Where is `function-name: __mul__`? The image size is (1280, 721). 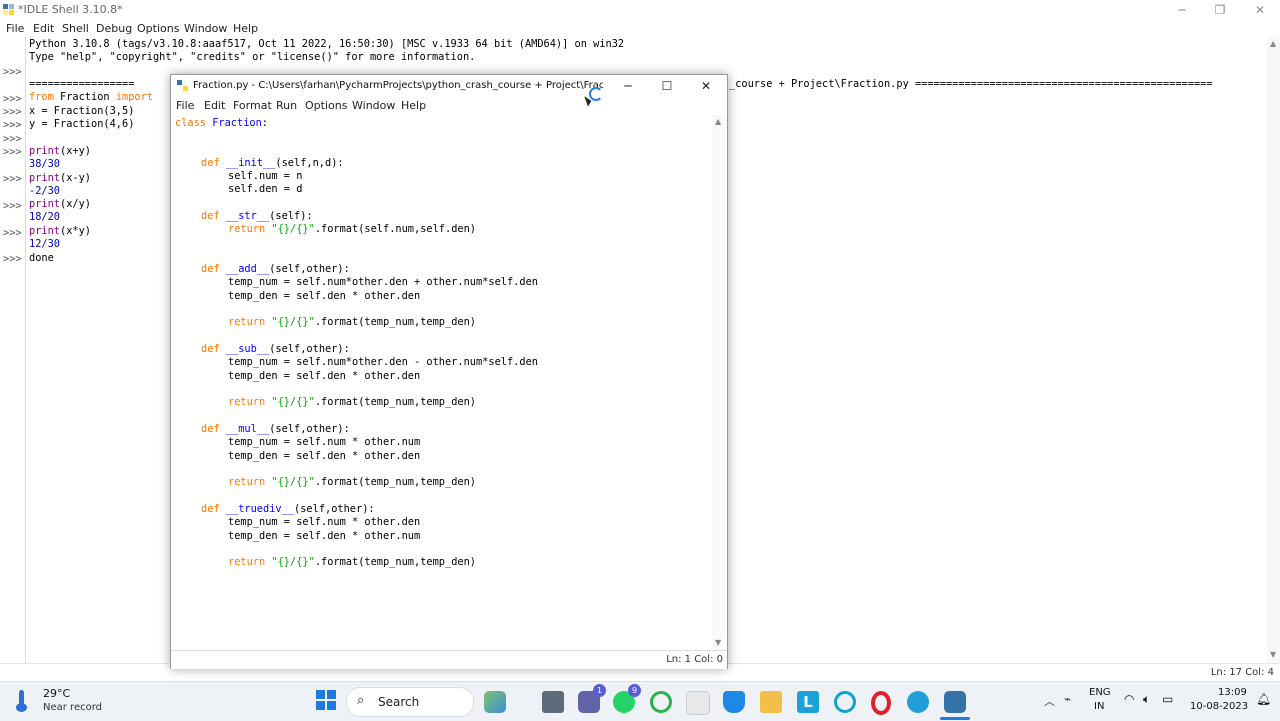 function-name: __mul__ is located at coordinates (244, 429).